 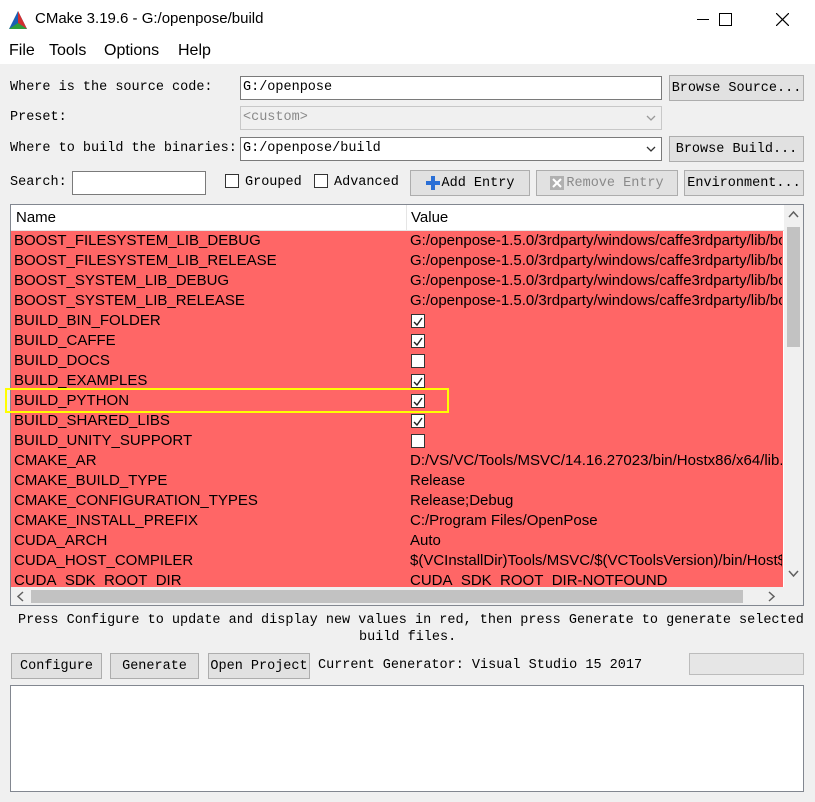 What do you see at coordinates (139, 183) in the screenshot?
I see `search-input` at bounding box center [139, 183].